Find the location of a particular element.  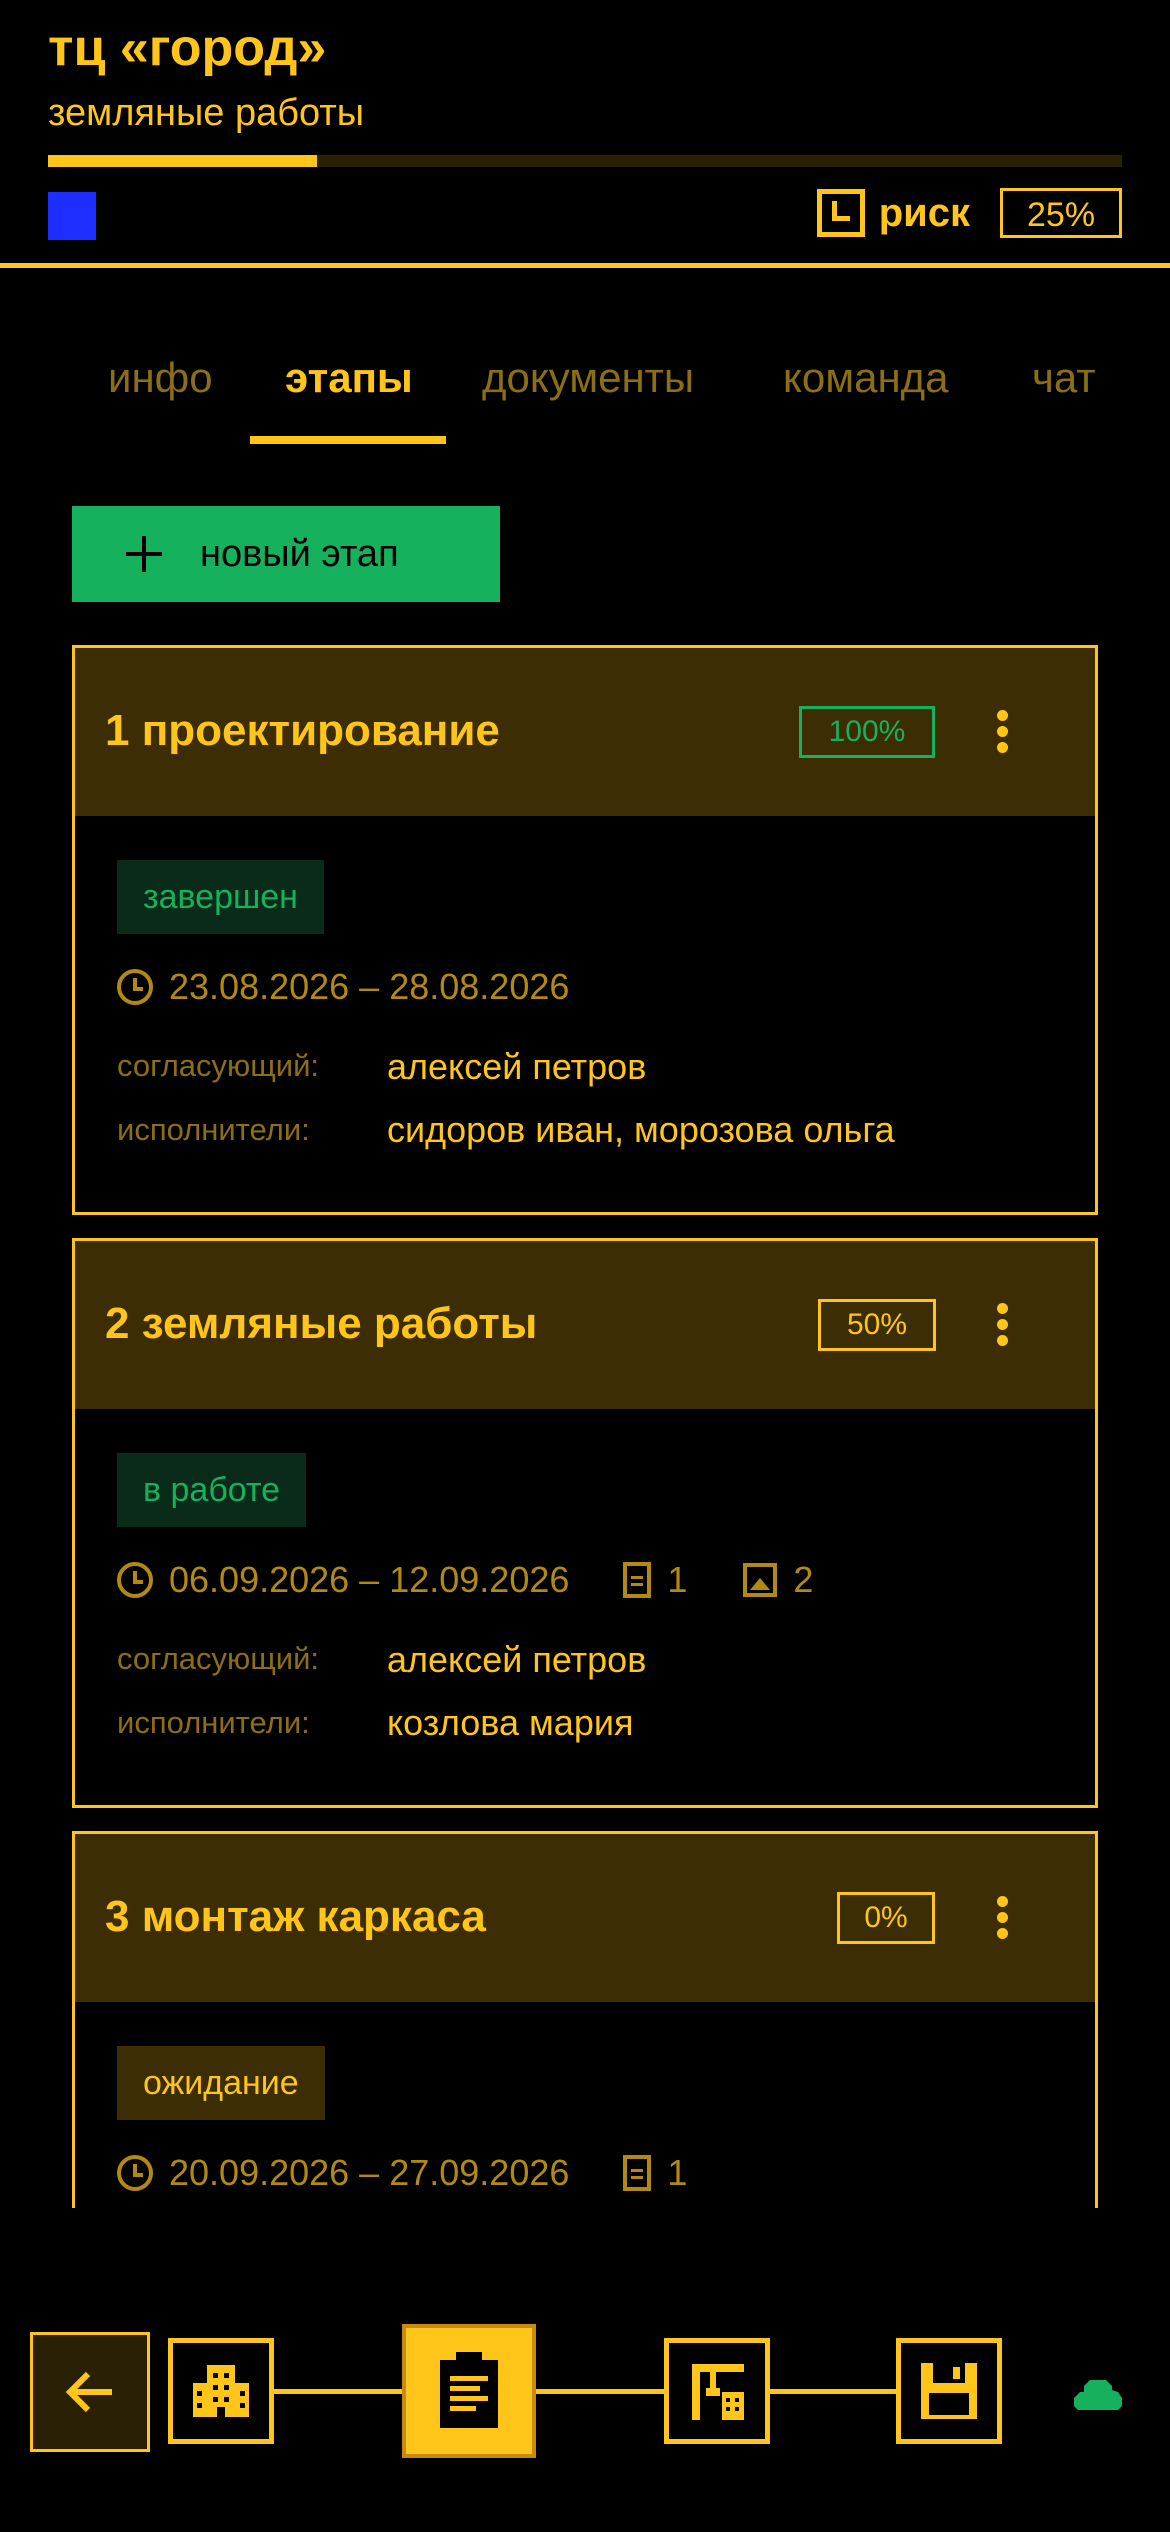

date-row: 20.09.2026 – 27.09.2026 1 is located at coordinates (402, 2173).